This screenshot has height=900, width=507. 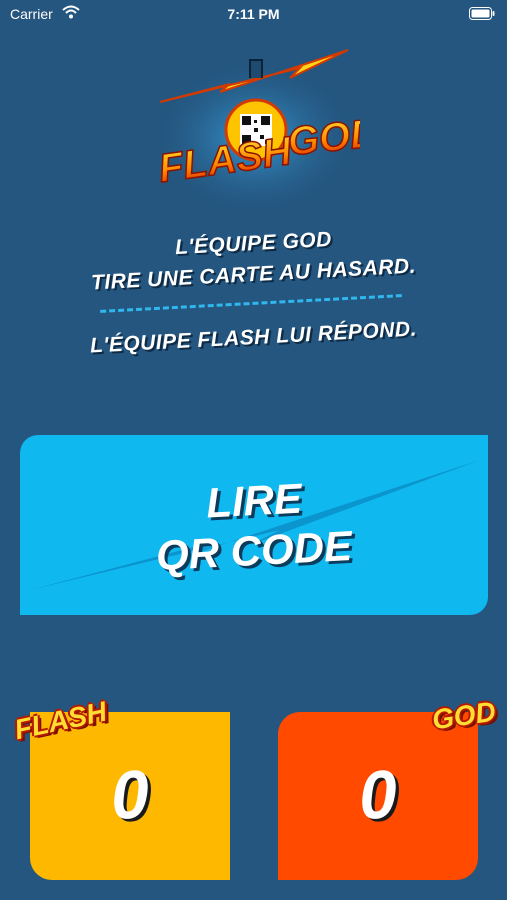 I want to click on status-time: 7:11 PM, so click(x=253, y=14).